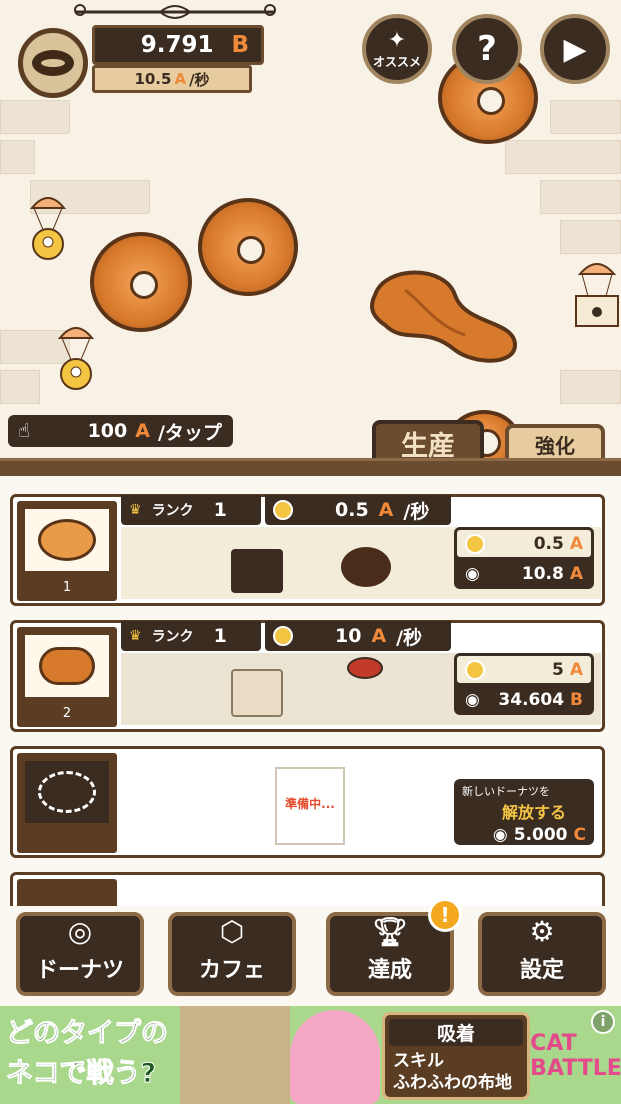 This screenshot has height=1104, width=621. I want to click on rate-value: 10.5, so click(153, 79).